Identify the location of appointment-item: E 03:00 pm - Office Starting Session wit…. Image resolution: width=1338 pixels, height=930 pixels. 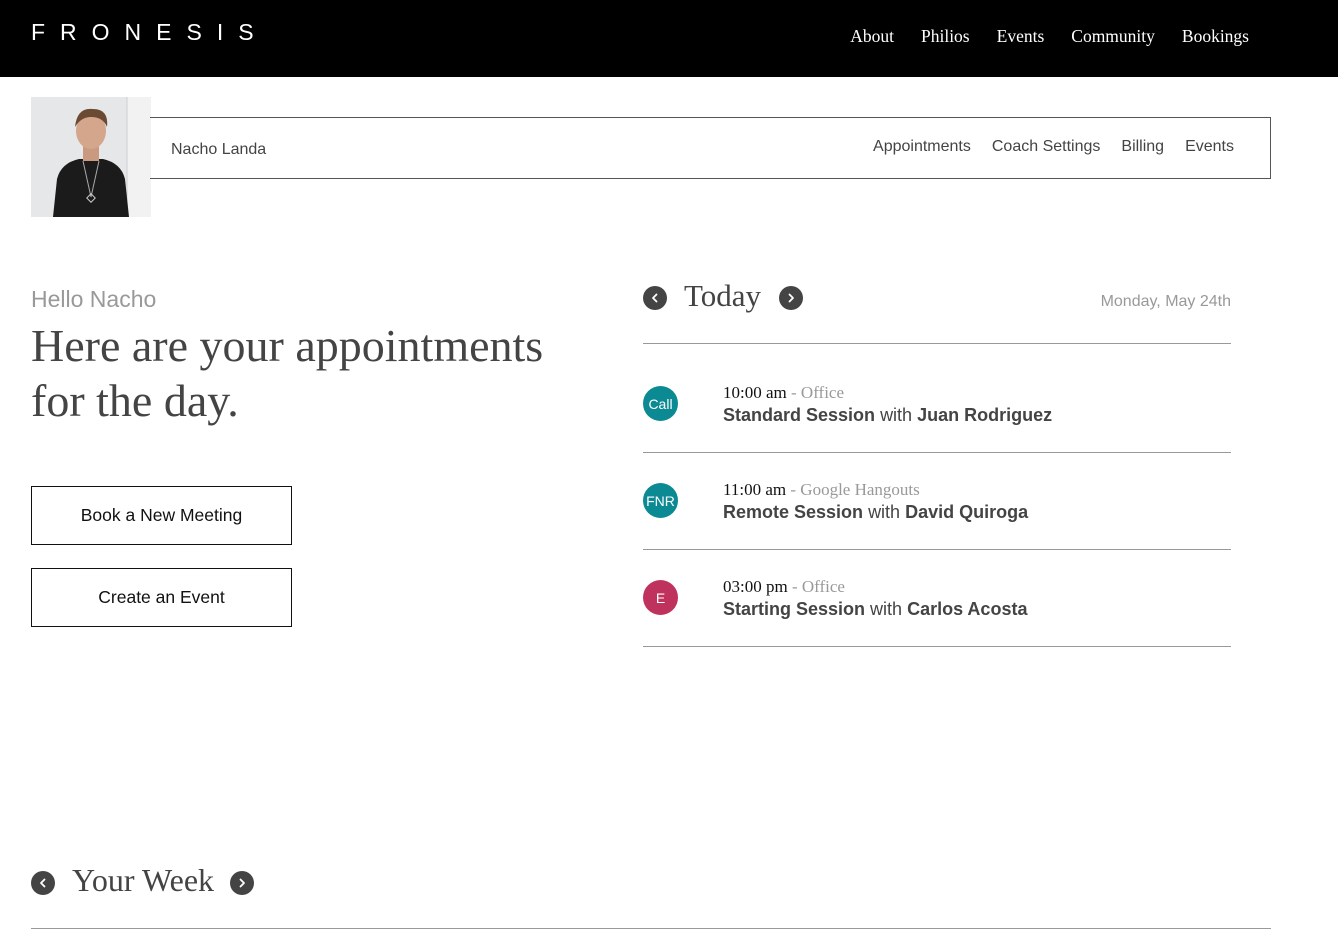
(937, 598).